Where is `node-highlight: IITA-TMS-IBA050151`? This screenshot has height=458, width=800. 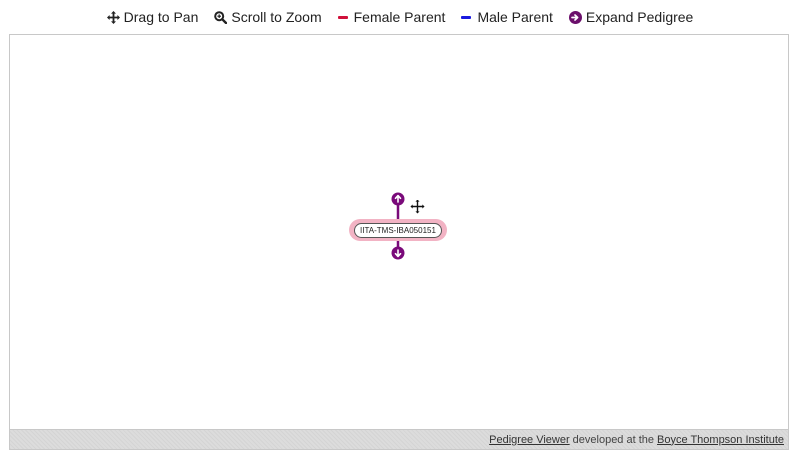 node-highlight: IITA-TMS-IBA050151 is located at coordinates (398, 230).